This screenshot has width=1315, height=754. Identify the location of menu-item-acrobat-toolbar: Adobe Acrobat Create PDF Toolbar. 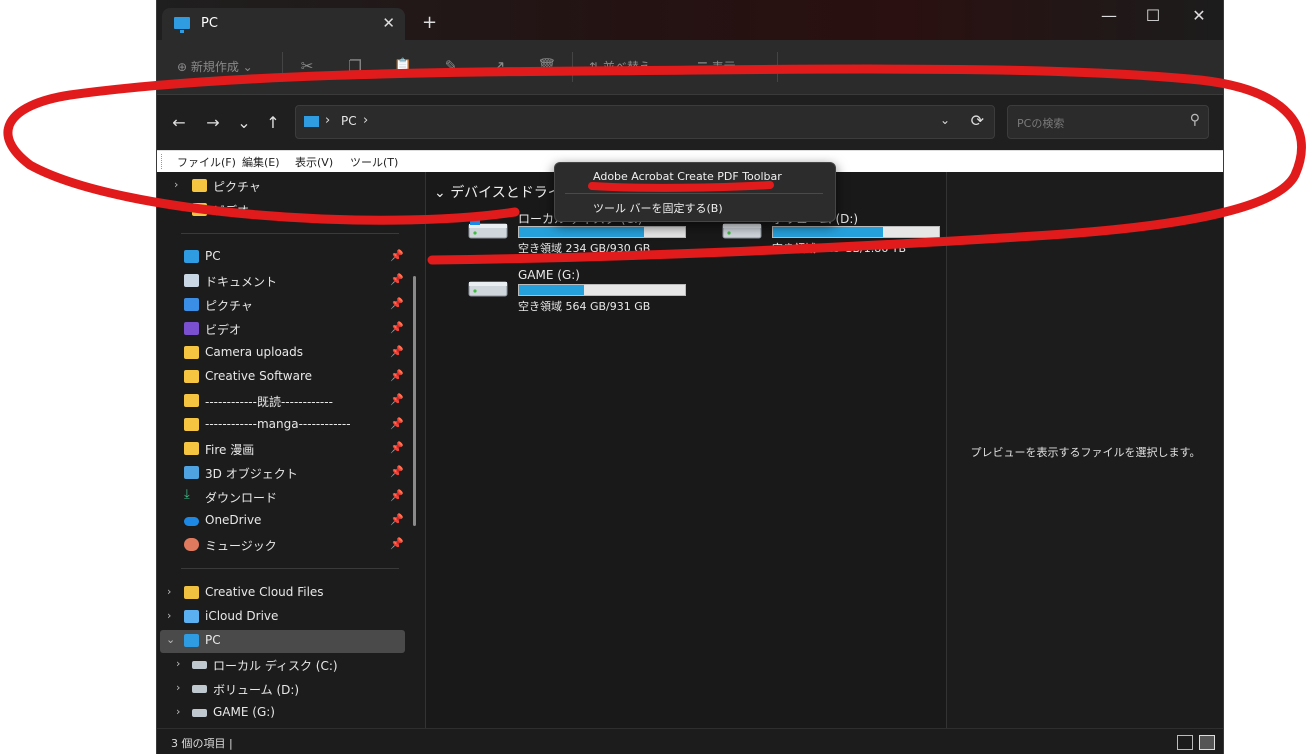
(687, 176).